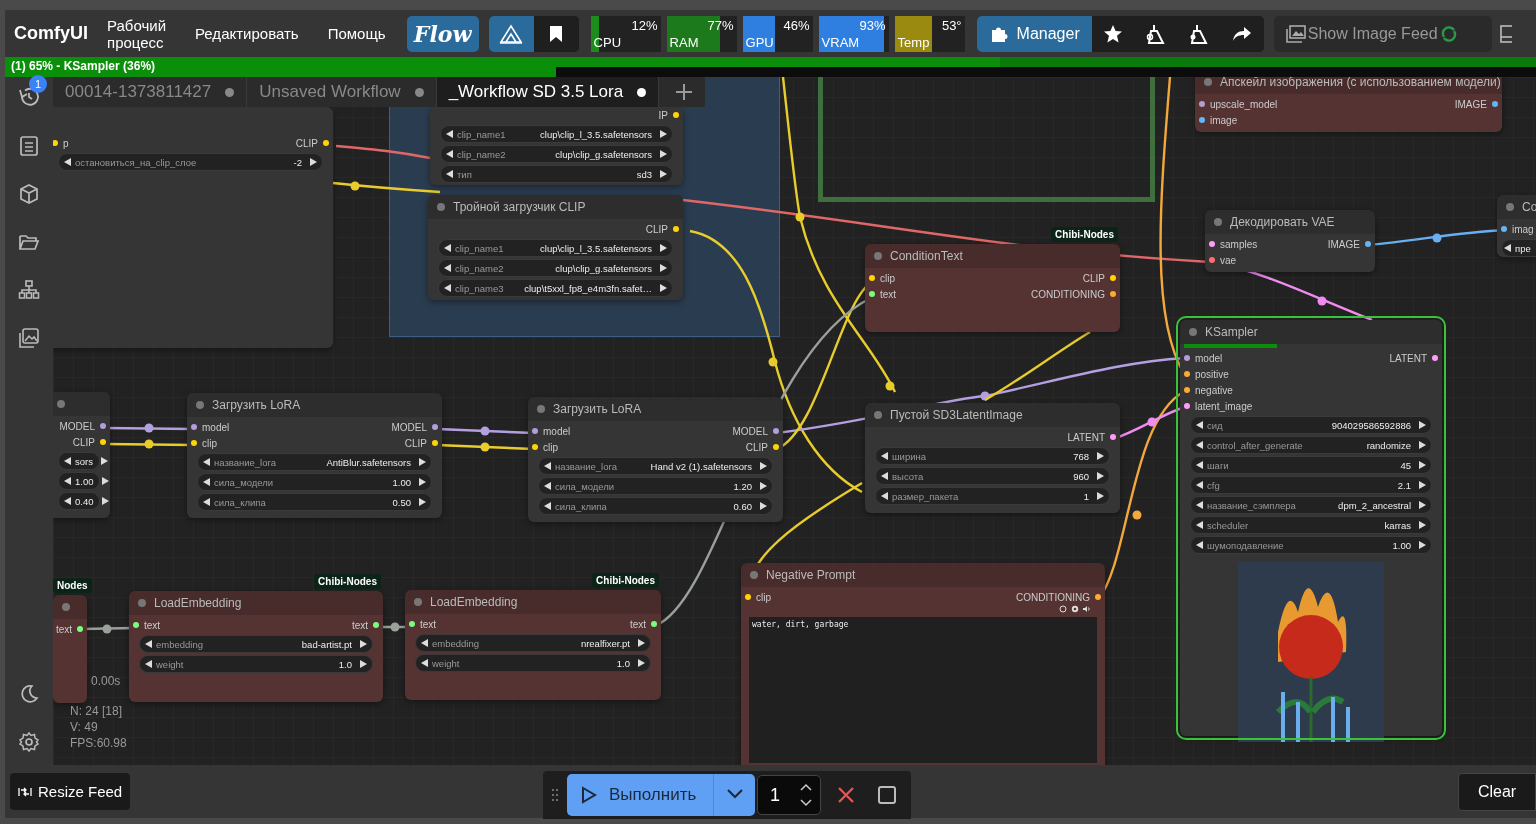 Image resolution: width=1536 pixels, height=824 pixels. I want to click on add-tab-icon, so click(684, 92).